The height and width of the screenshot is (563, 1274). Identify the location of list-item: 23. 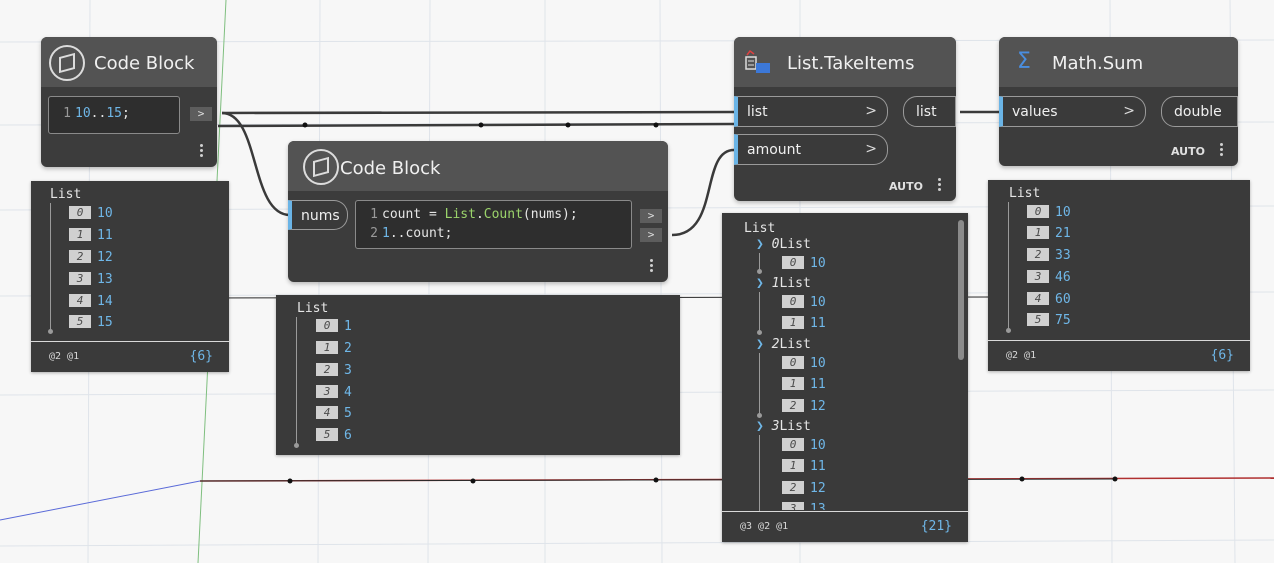
(334, 371).